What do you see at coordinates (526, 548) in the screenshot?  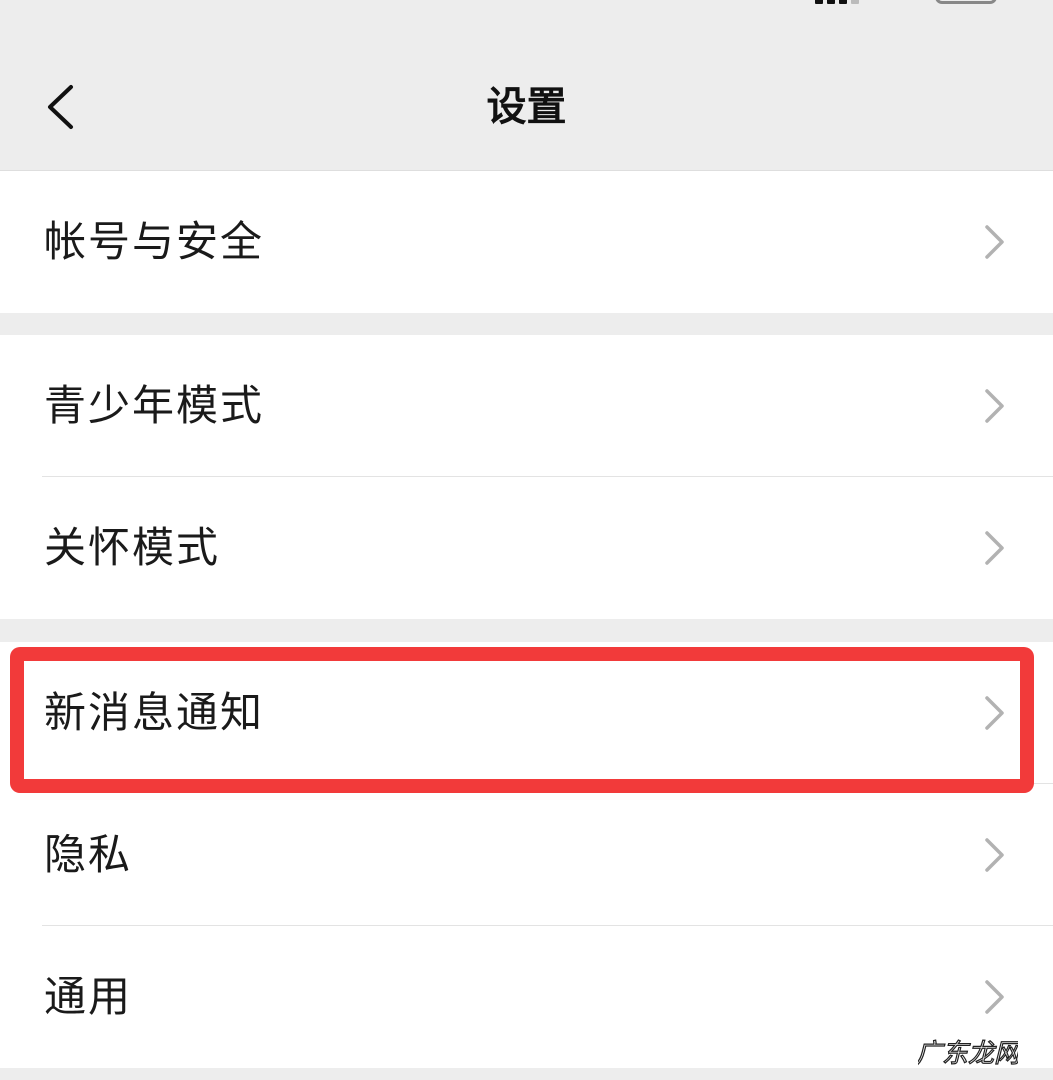 I see `settings-item-care-mode: 关怀模式` at bounding box center [526, 548].